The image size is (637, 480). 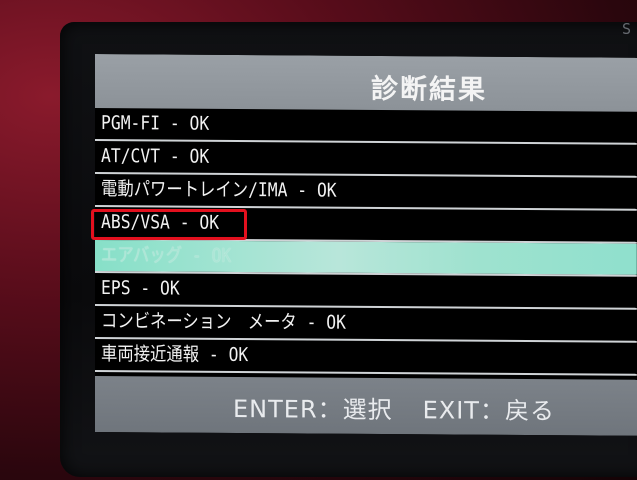 What do you see at coordinates (627, 29) in the screenshot?
I see `brand-mark: S` at bounding box center [627, 29].